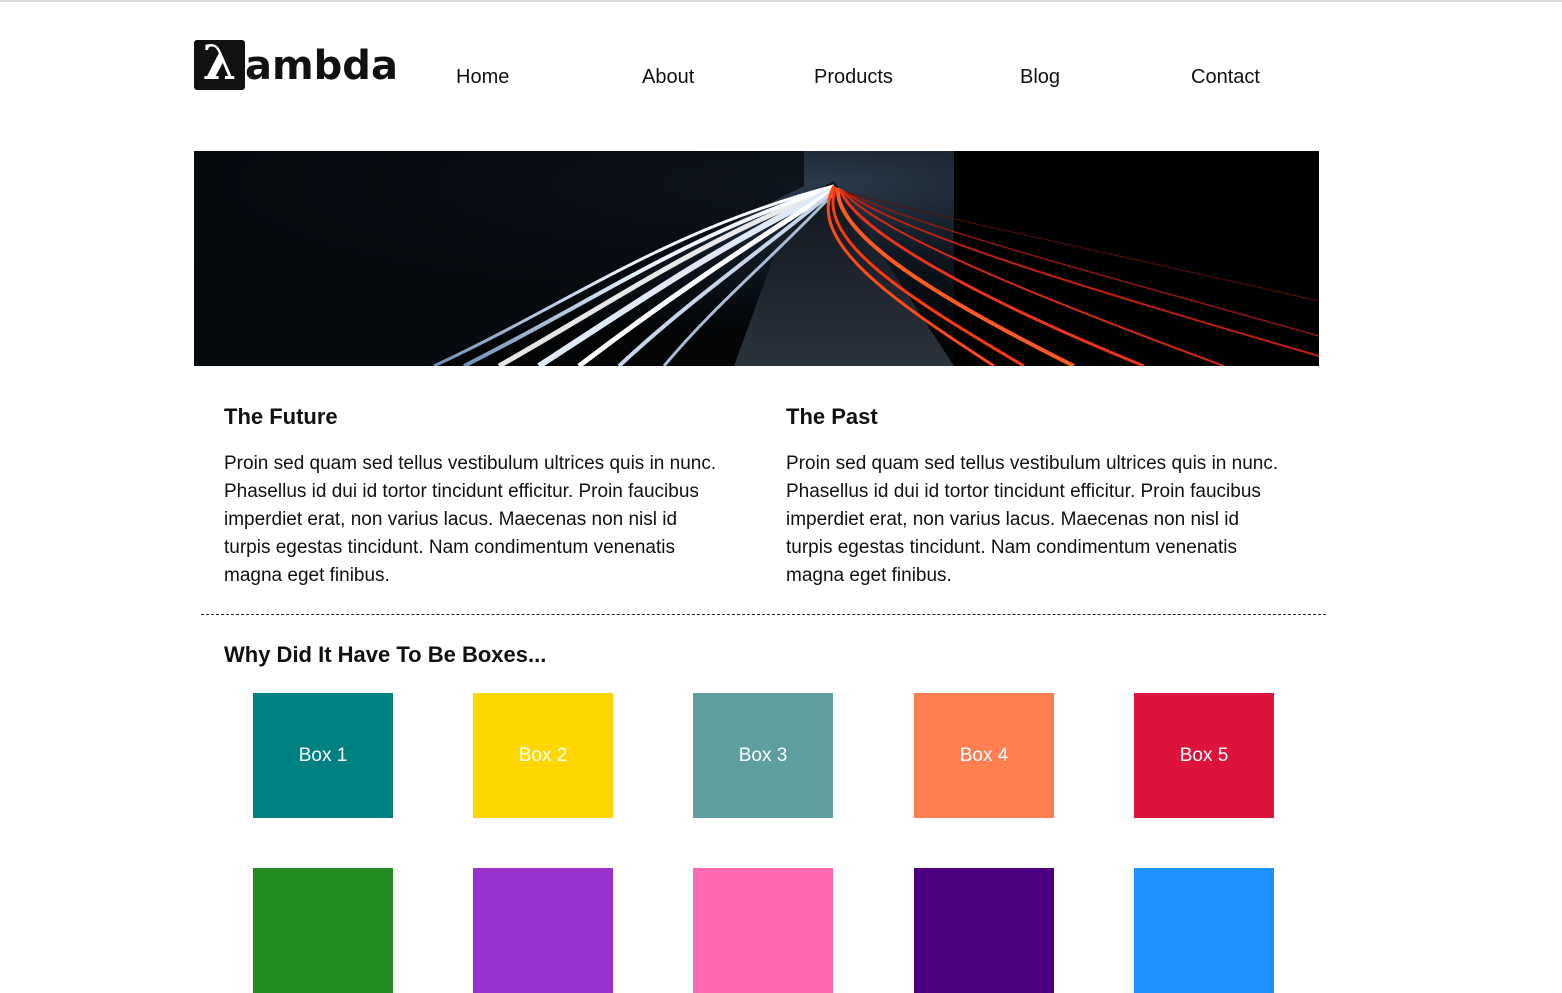 This screenshot has height=993, width=1562. What do you see at coordinates (984, 755) in the screenshot?
I see `color-box-4: Box 4` at bounding box center [984, 755].